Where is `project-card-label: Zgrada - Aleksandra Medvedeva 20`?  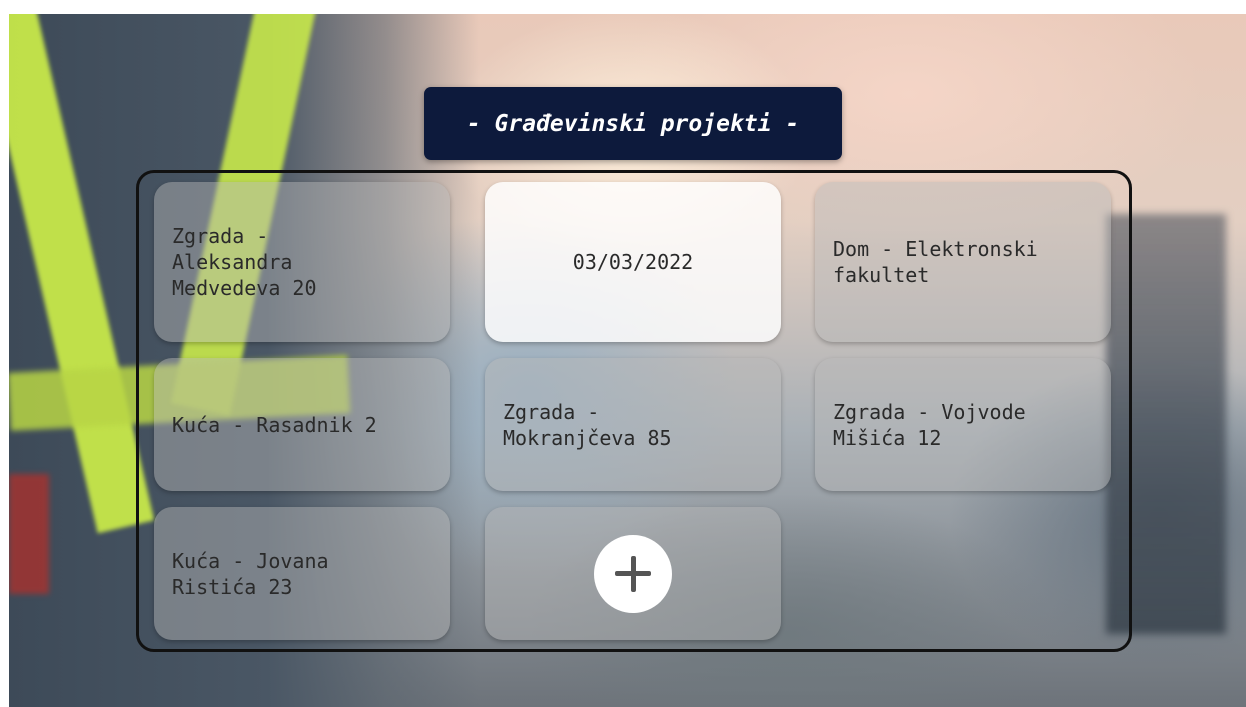 project-card-label: Zgrada - Aleksandra Medvedeva 20 is located at coordinates (244, 262).